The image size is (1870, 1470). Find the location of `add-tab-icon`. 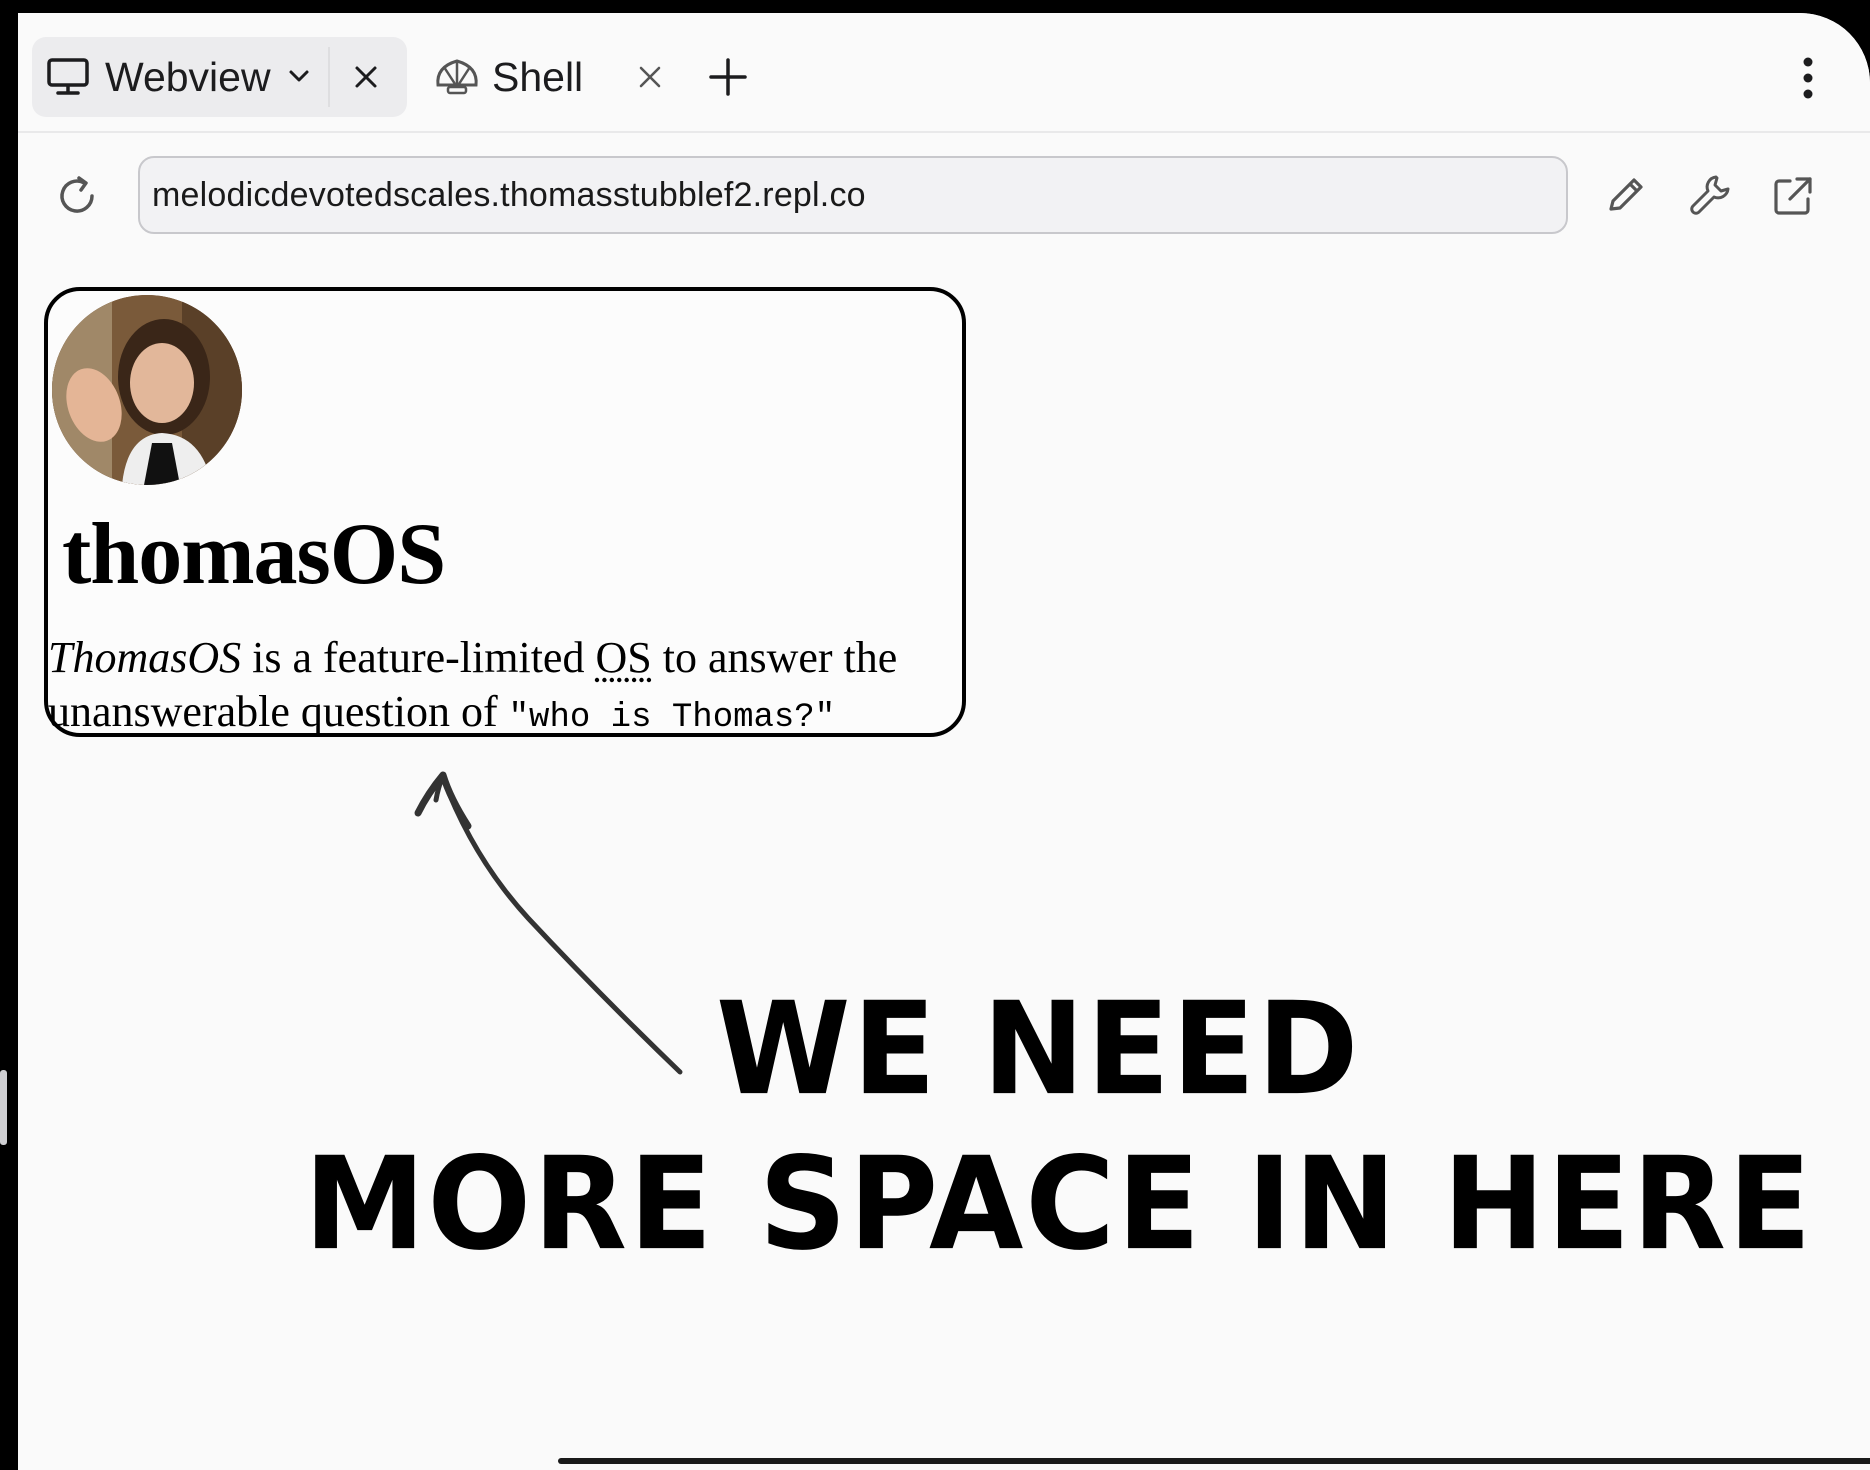

add-tab-icon is located at coordinates (728, 77).